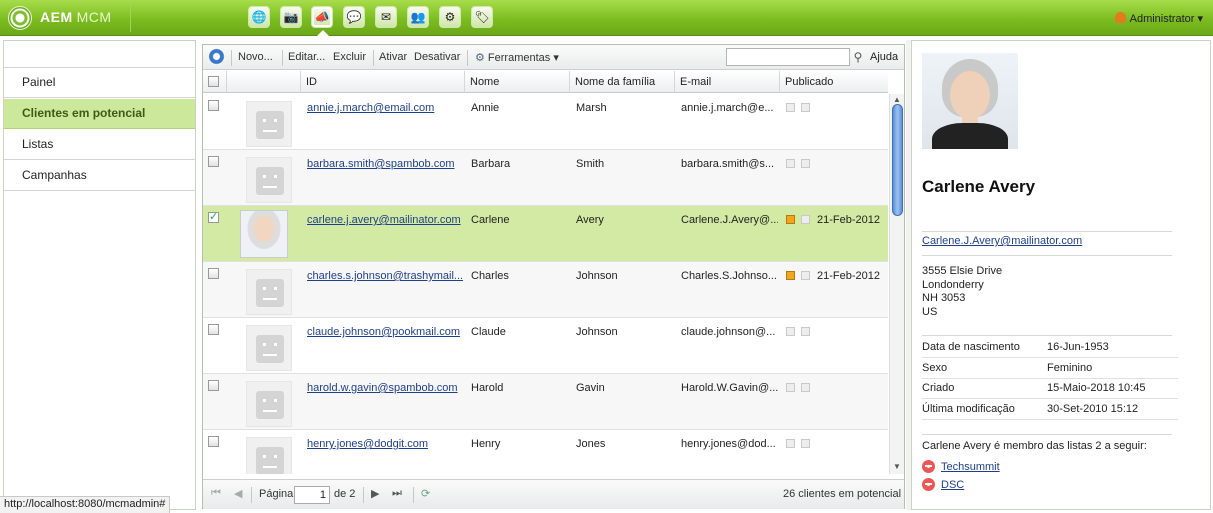 The width and height of the screenshot is (1213, 513). I want to click on search-input, so click(788, 57).